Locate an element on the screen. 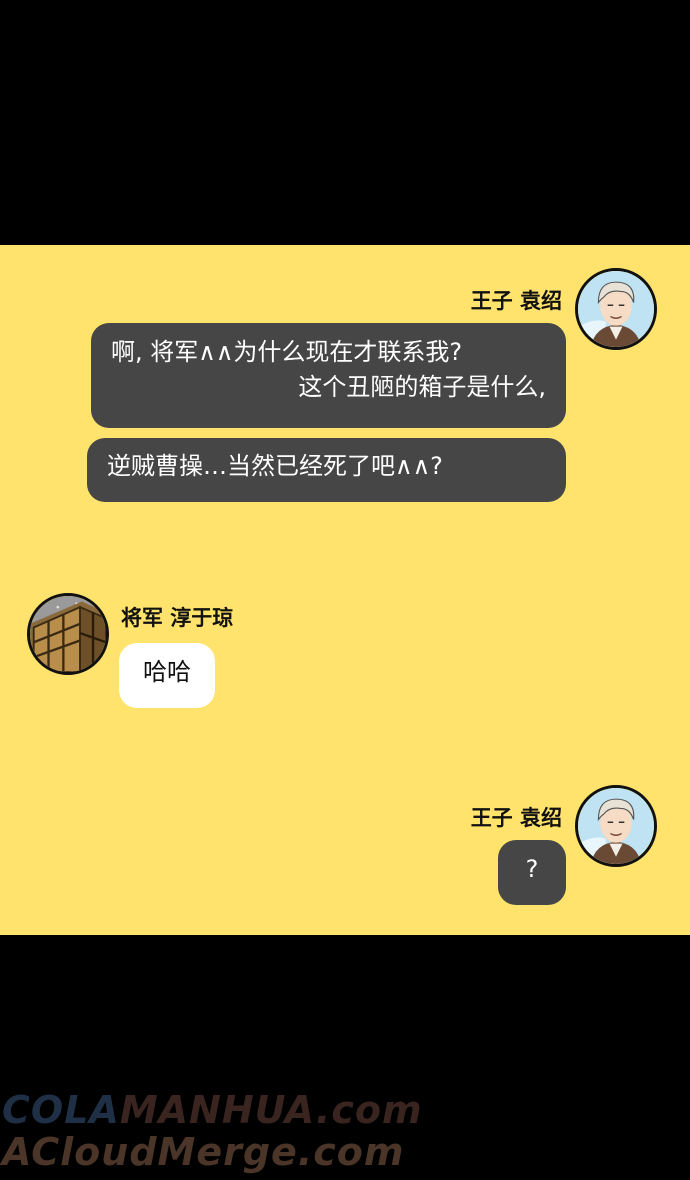 This screenshot has height=1180, width=690. message-text: 逆贼曹操…当然已经死了吧∧∧? is located at coordinates (275, 466).